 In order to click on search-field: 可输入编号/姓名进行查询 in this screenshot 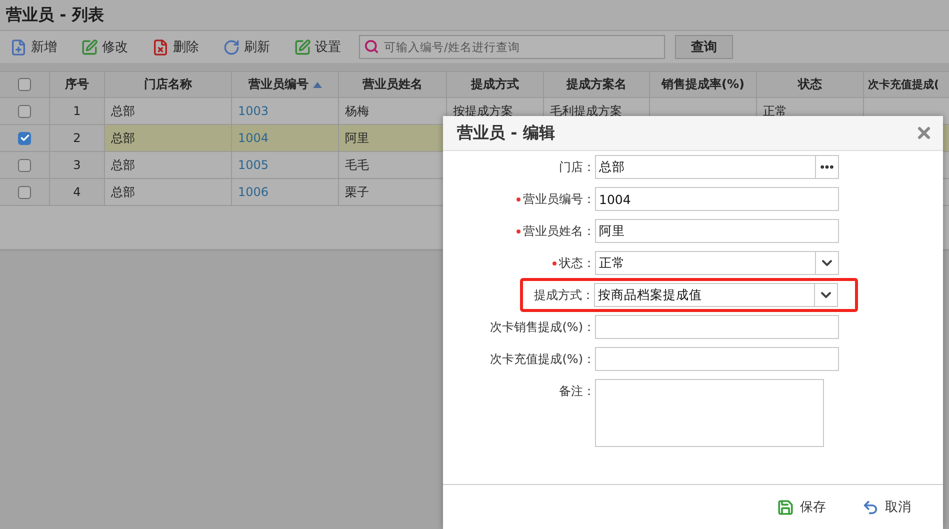, I will do `click(512, 47)`.